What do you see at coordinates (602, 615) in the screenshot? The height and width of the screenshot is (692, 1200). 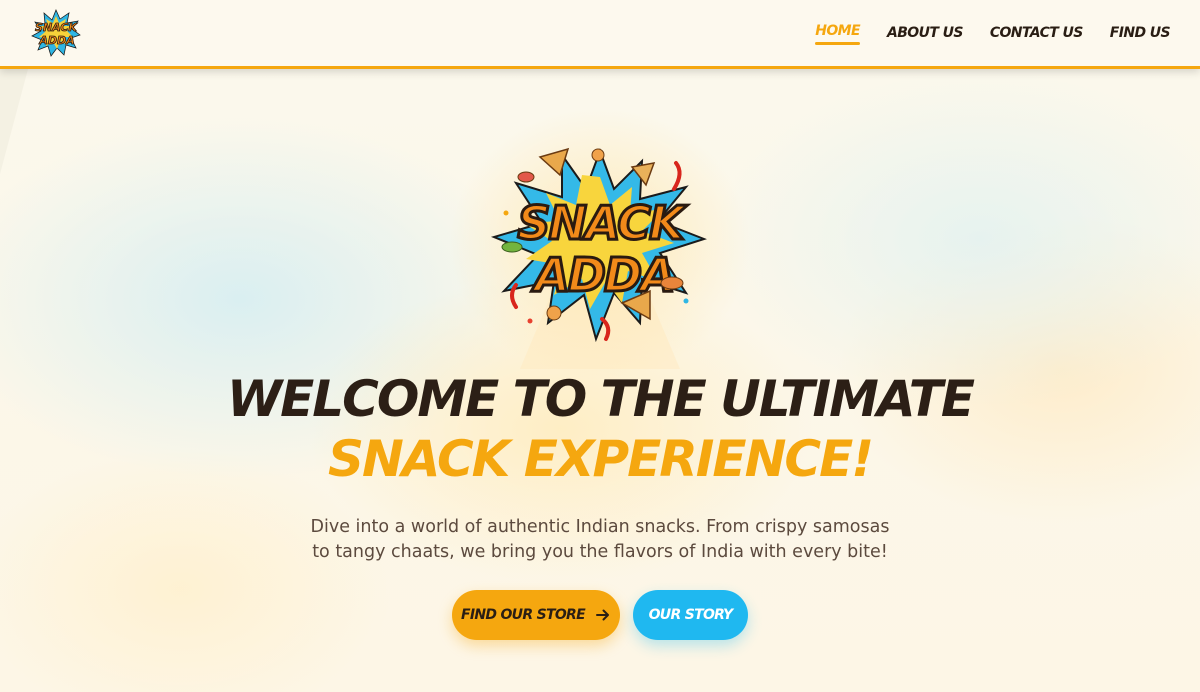 I see `arrow-right-icon` at bounding box center [602, 615].